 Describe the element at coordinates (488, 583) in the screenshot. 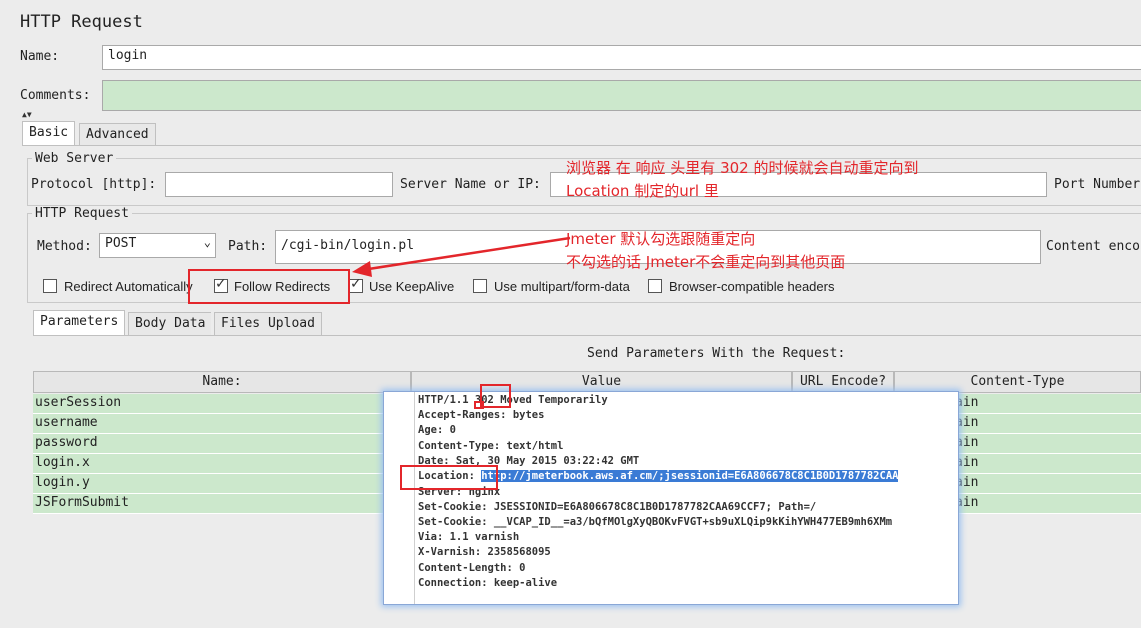

I see `header-connection: Connection: keep-alive` at that location.